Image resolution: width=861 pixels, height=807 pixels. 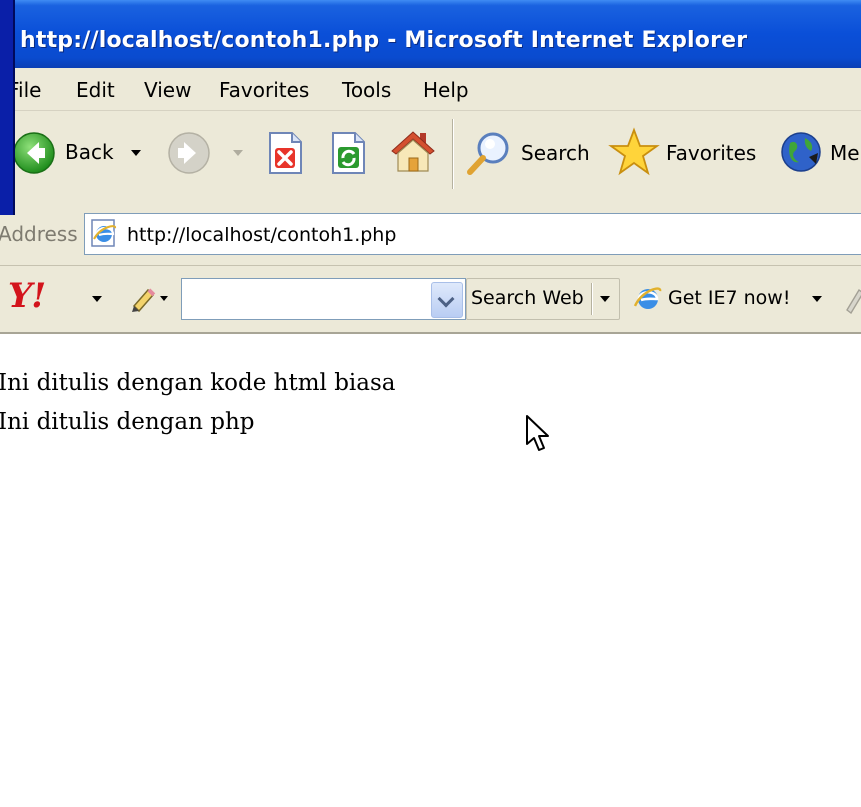 I want to click on yahoo-toolbar: Y! Search Web Get IE7 now!, so click(x=430, y=300).